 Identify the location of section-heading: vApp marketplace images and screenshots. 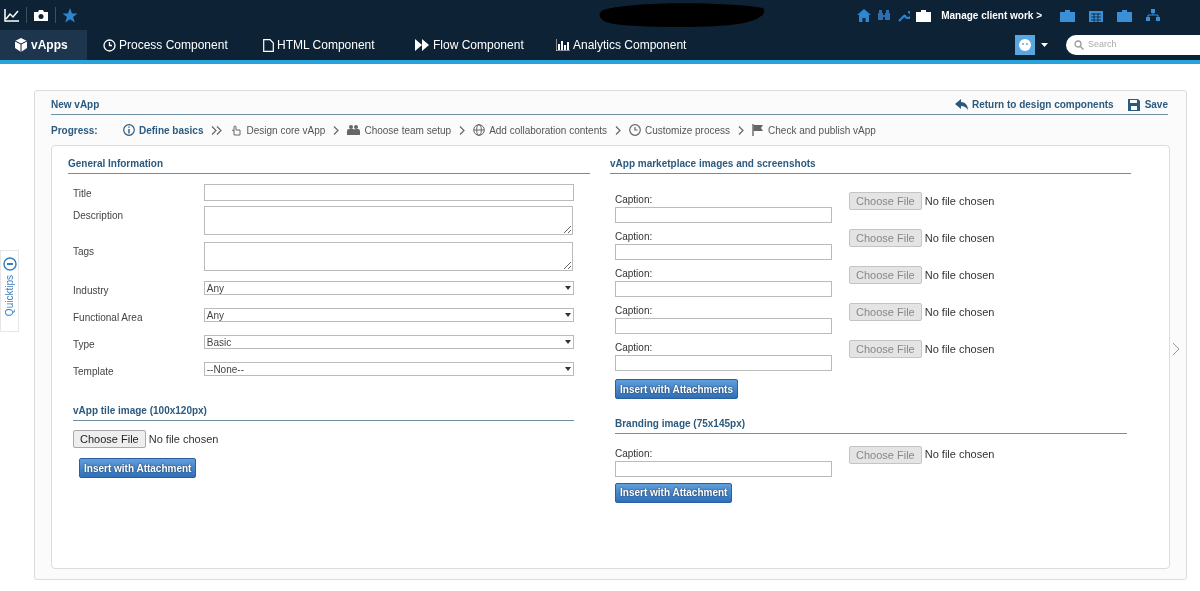
(870, 165).